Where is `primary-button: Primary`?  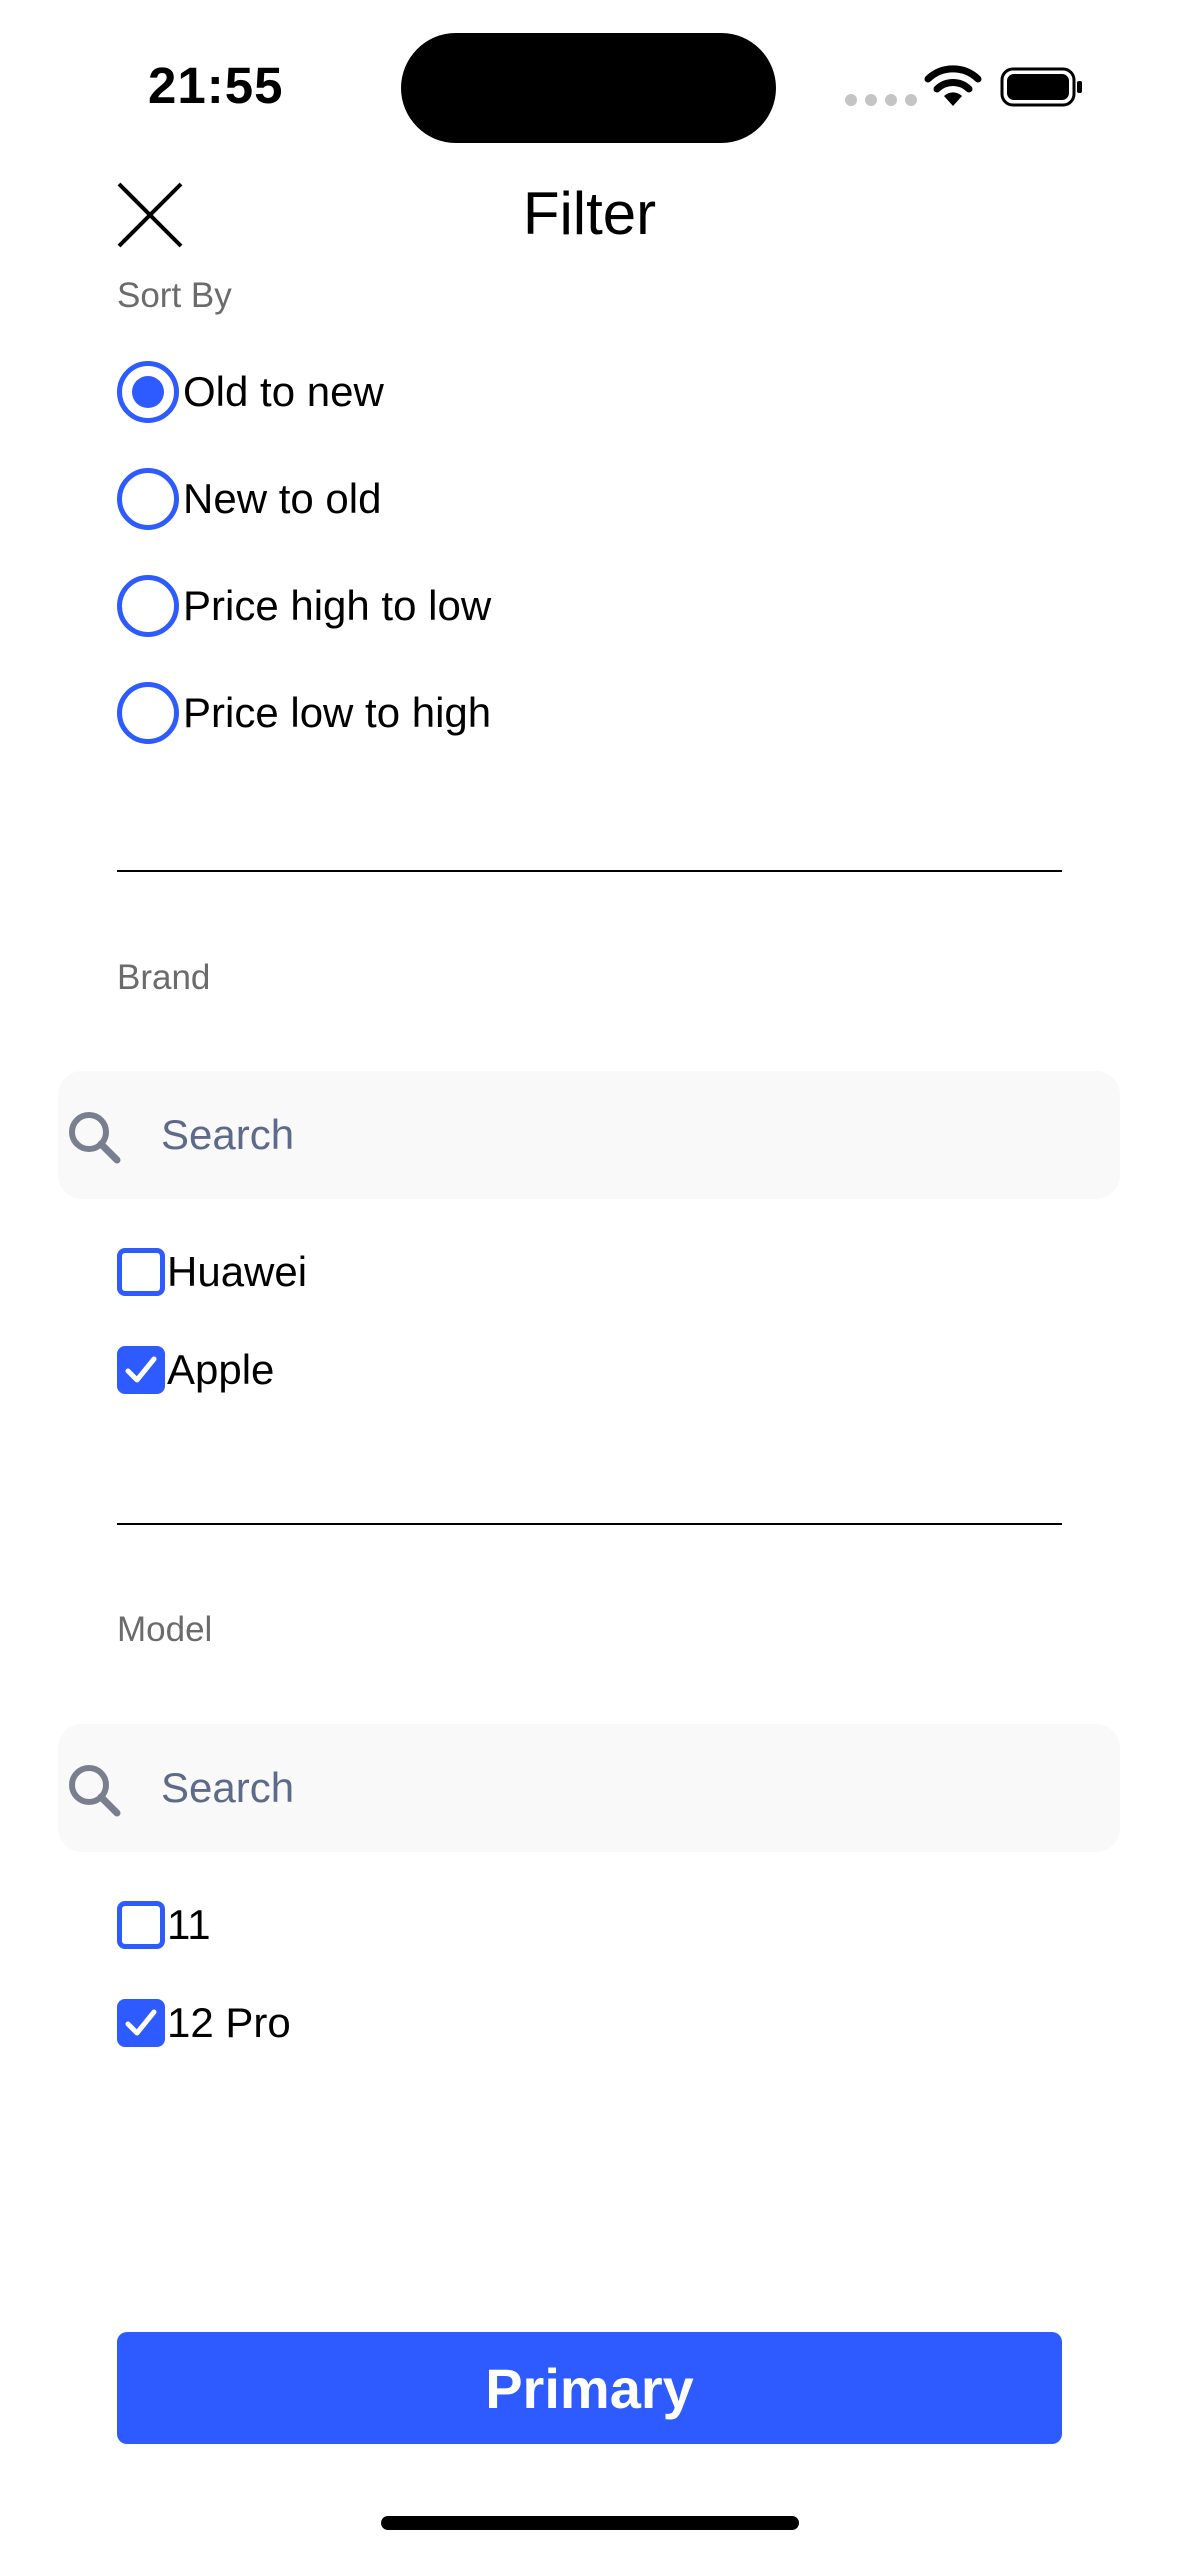 primary-button: Primary is located at coordinates (589, 2388).